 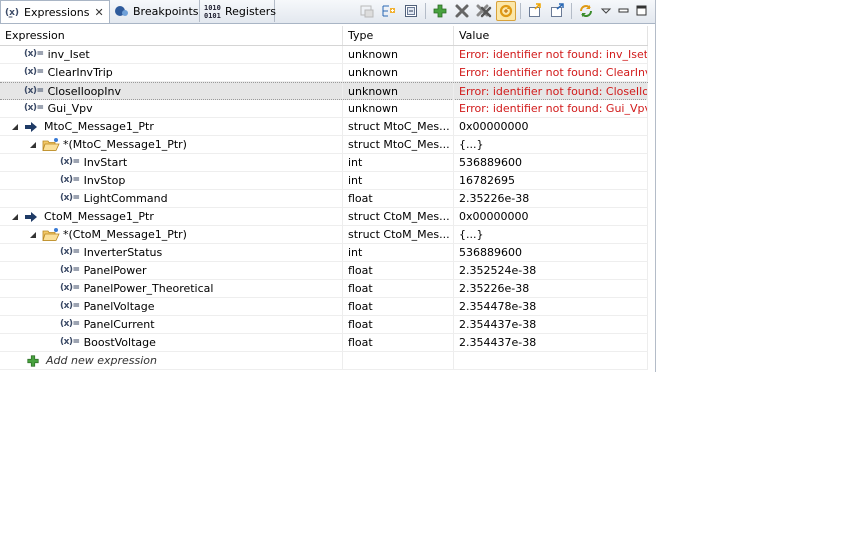 What do you see at coordinates (213, 11) in the screenshot?
I see `registers-icon: 1010 0101` at bounding box center [213, 11].